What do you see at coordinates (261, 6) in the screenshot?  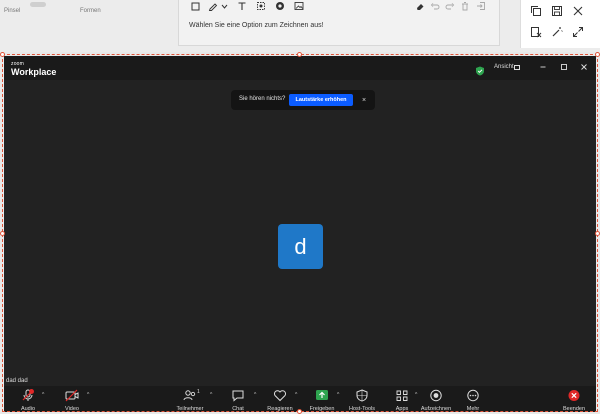 I see `select-icon` at bounding box center [261, 6].